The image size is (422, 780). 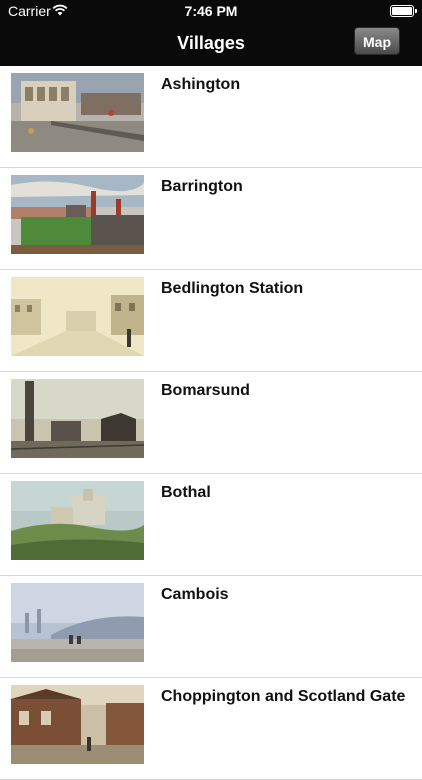 I want to click on village-row-bedlington-station: Bedlington Station, so click(x=211, y=321).